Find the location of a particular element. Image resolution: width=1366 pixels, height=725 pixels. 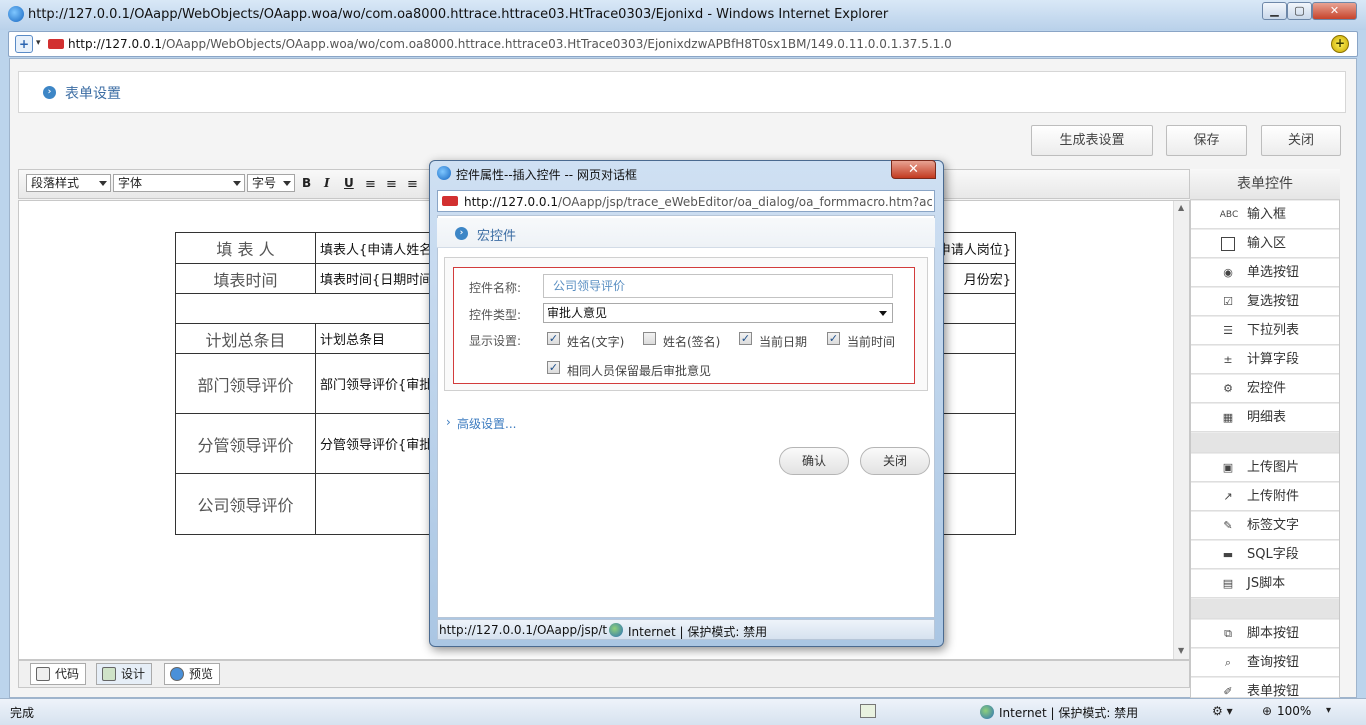

zoom-level: 100% is located at coordinates (1294, 711).